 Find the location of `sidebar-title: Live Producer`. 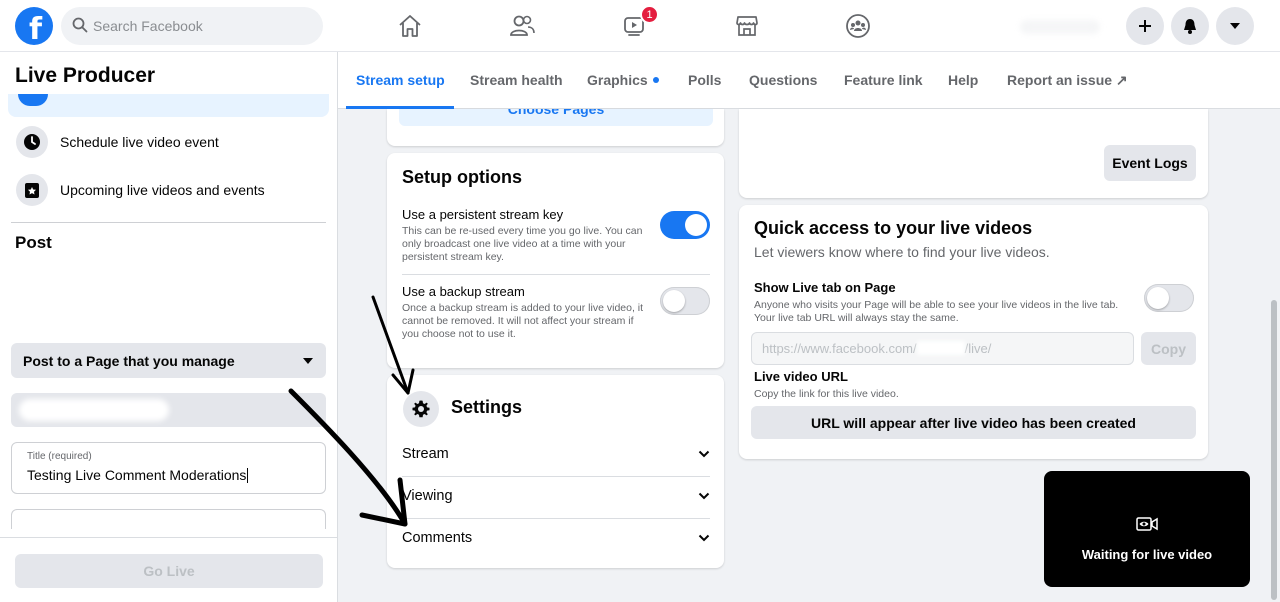

sidebar-title: Live Producer is located at coordinates (85, 75).